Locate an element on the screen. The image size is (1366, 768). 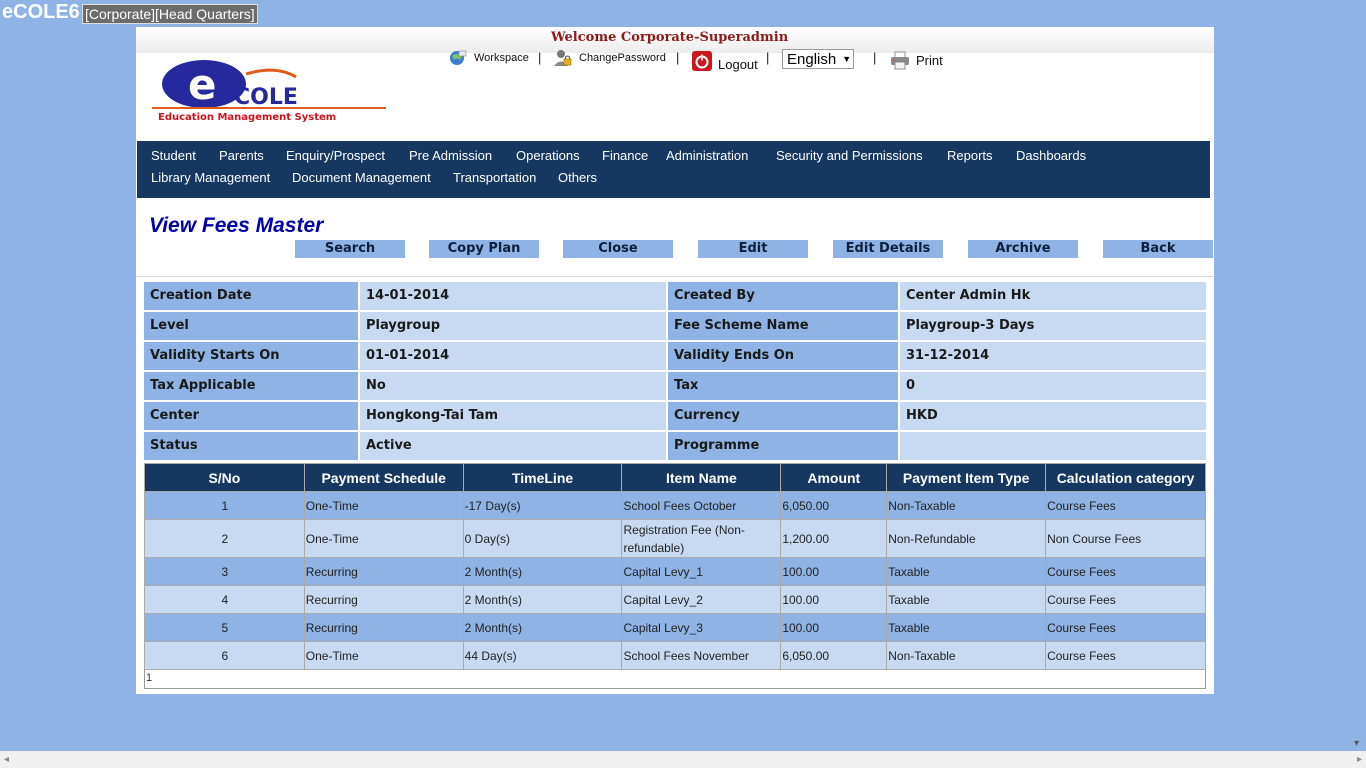
search-button: Search is located at coordinates (350, 249).